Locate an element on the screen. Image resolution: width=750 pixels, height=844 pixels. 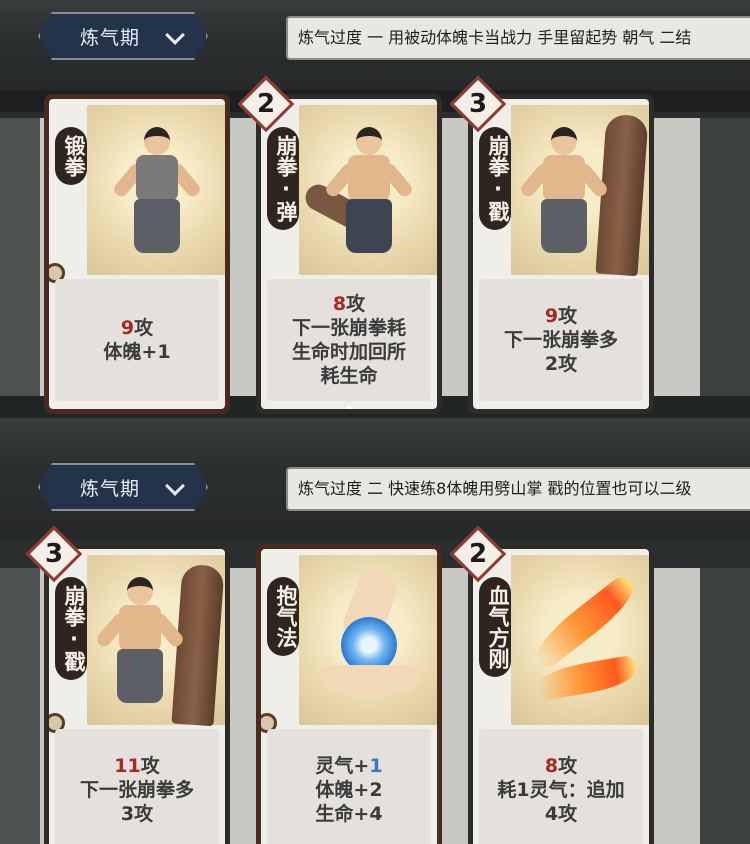
card-dot is located at coordinates (349, 407).